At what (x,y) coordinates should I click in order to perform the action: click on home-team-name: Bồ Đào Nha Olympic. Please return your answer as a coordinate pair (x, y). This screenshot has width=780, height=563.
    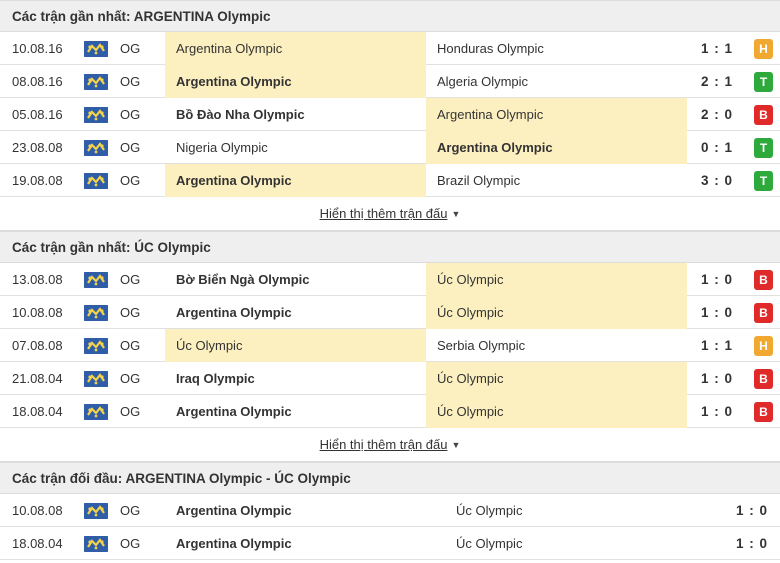
    Looking at the image, I should click on (240, 114).